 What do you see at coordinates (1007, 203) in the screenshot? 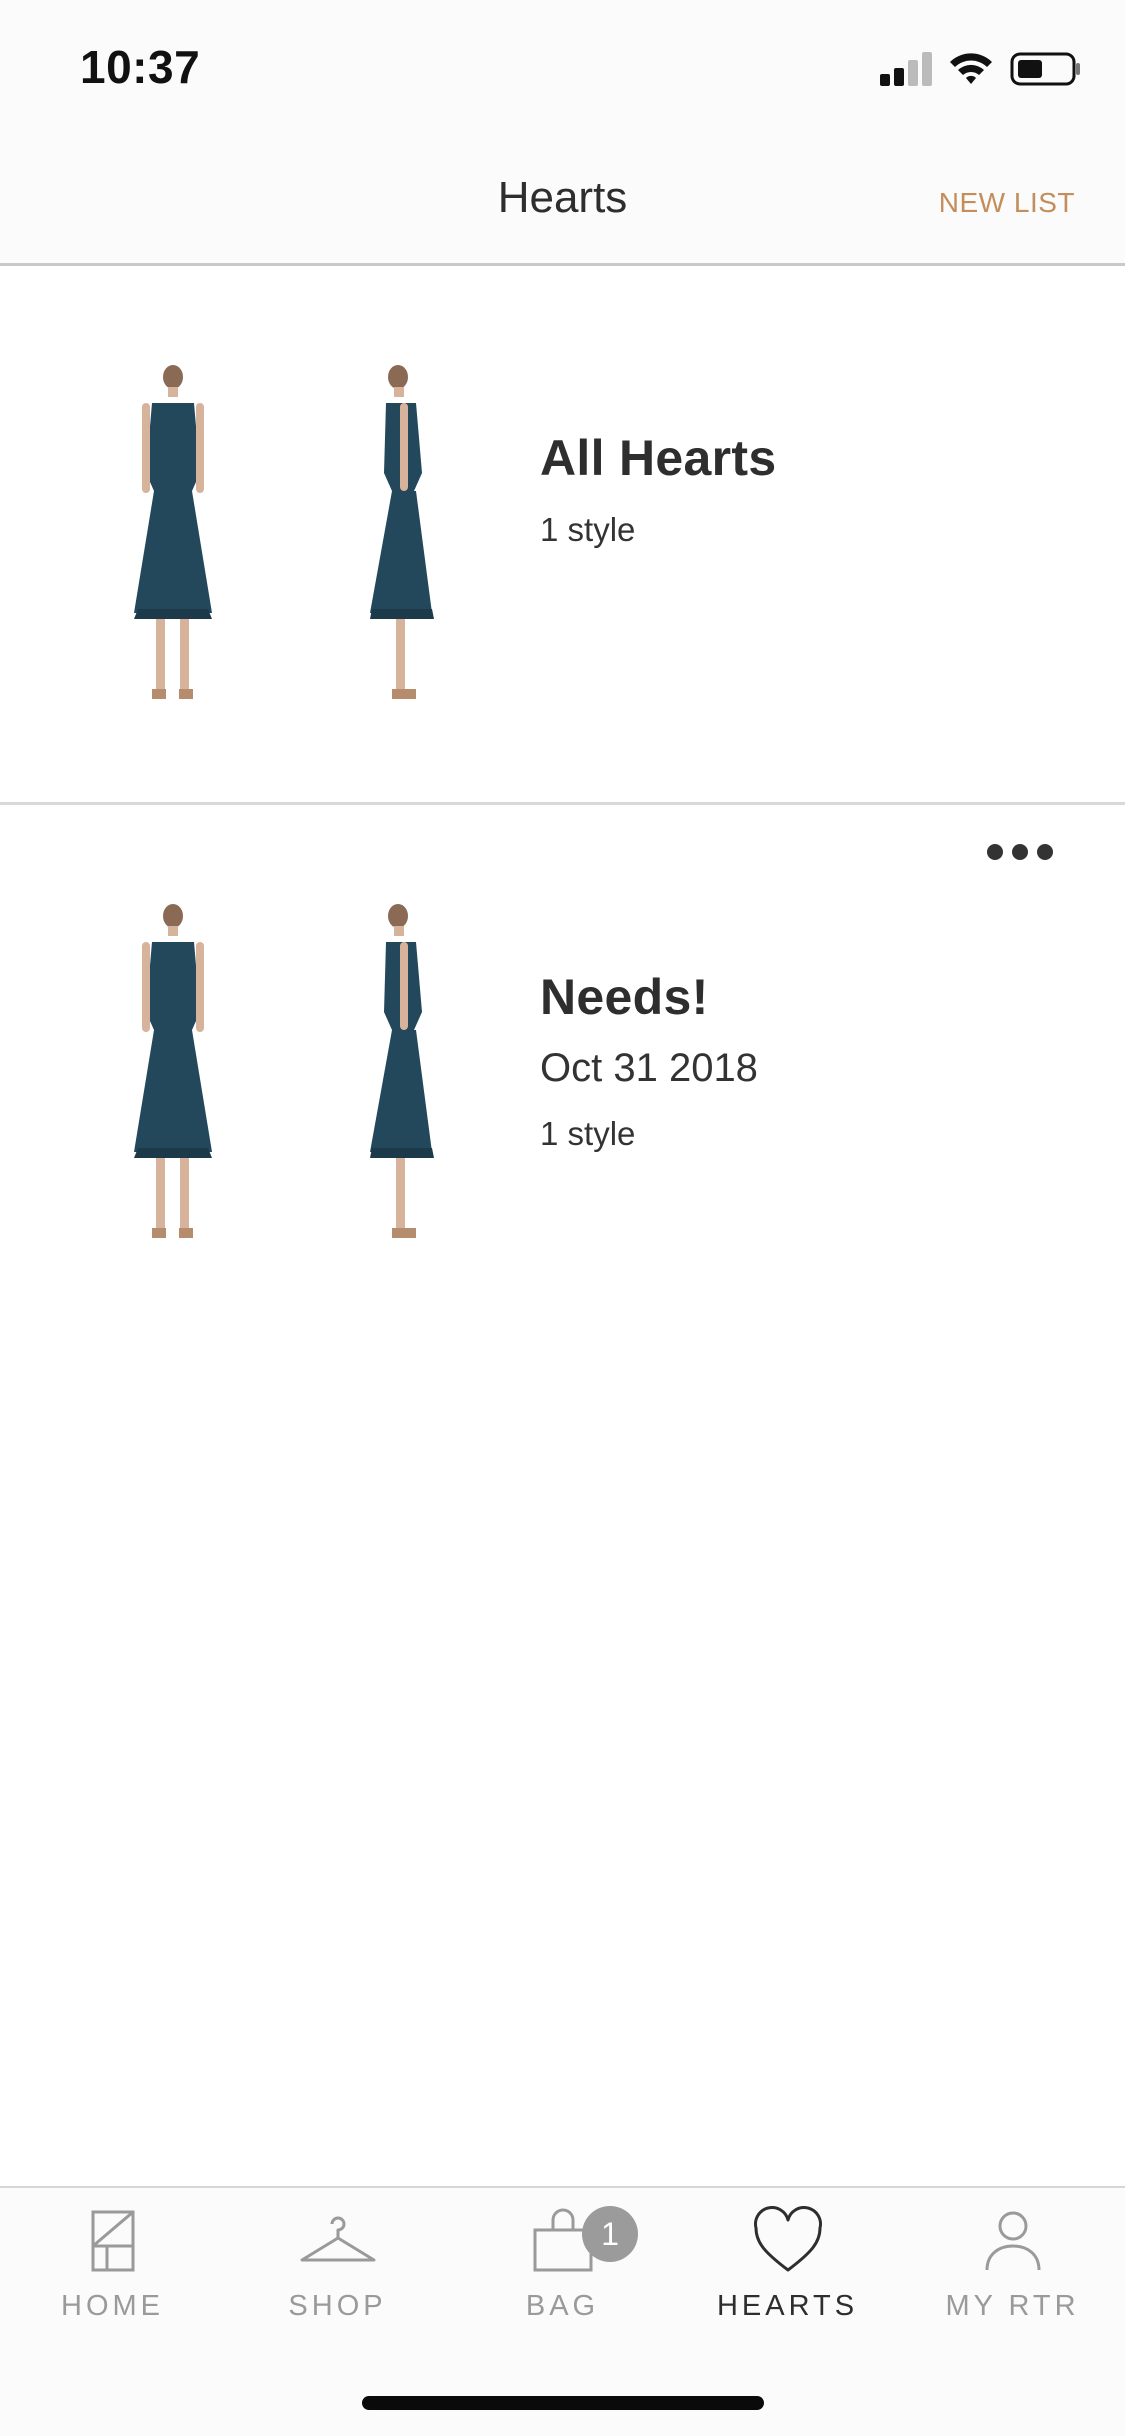
I see `new-list-button: NEW LIST` at bounding box center [1007, 203].